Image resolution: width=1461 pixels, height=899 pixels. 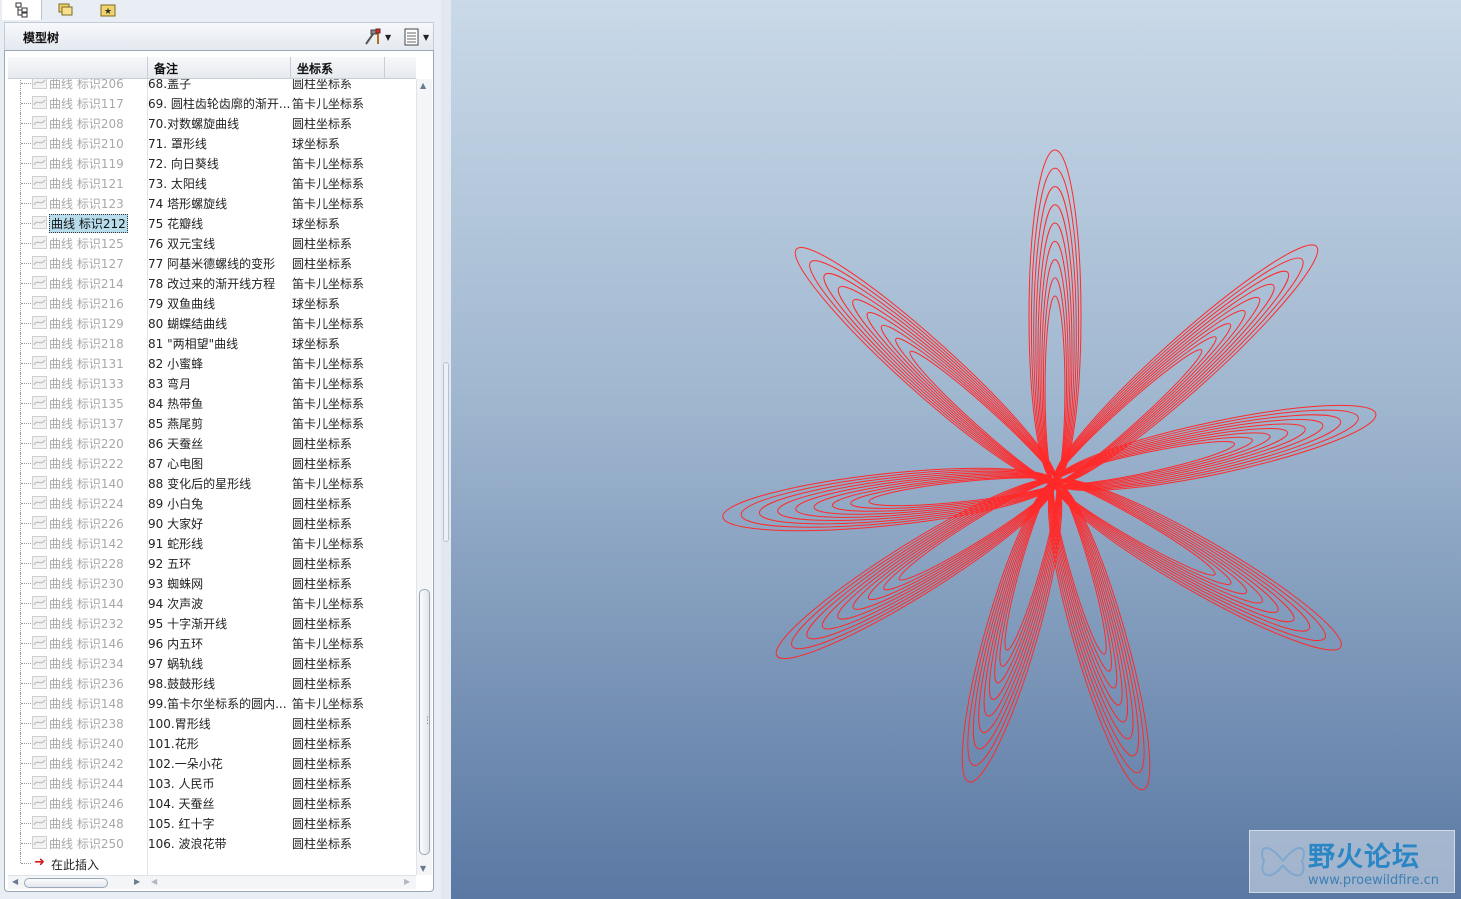 What do you see at coordinates (212, 743) in the screenshot?
I see `tree-row: 曲线 标识240 101.花形 圆柱坐标系` at bounding box center [212, 743].